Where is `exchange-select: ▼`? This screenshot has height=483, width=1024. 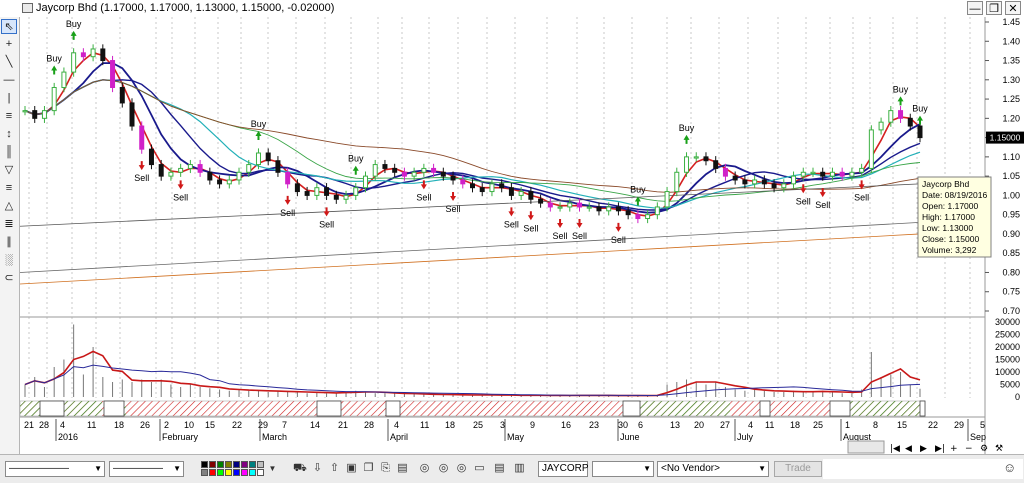
exchange-select: ▼ is located at coordinates (623, 469).